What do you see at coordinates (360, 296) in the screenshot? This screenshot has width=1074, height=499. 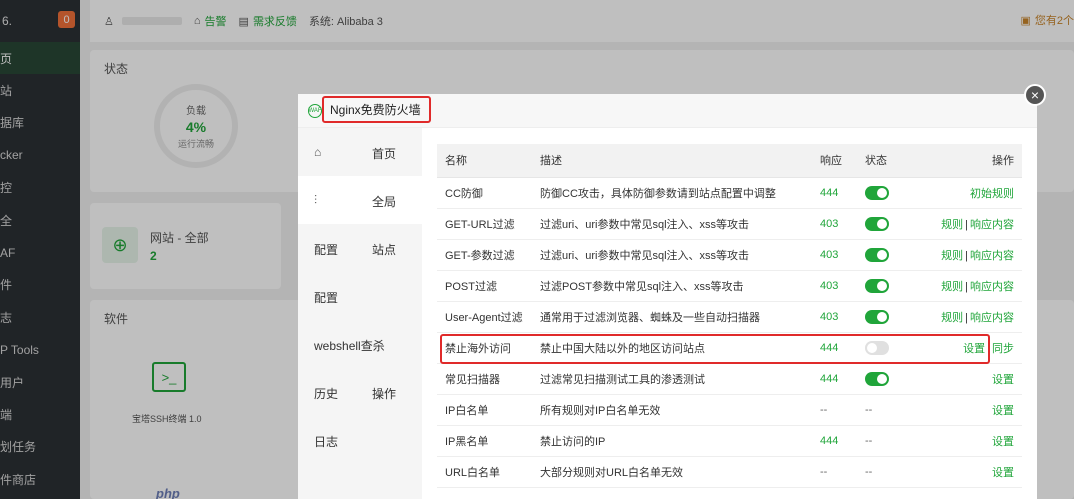 I see `modal-nav-item: 配置` at bounding box center [360, 296].